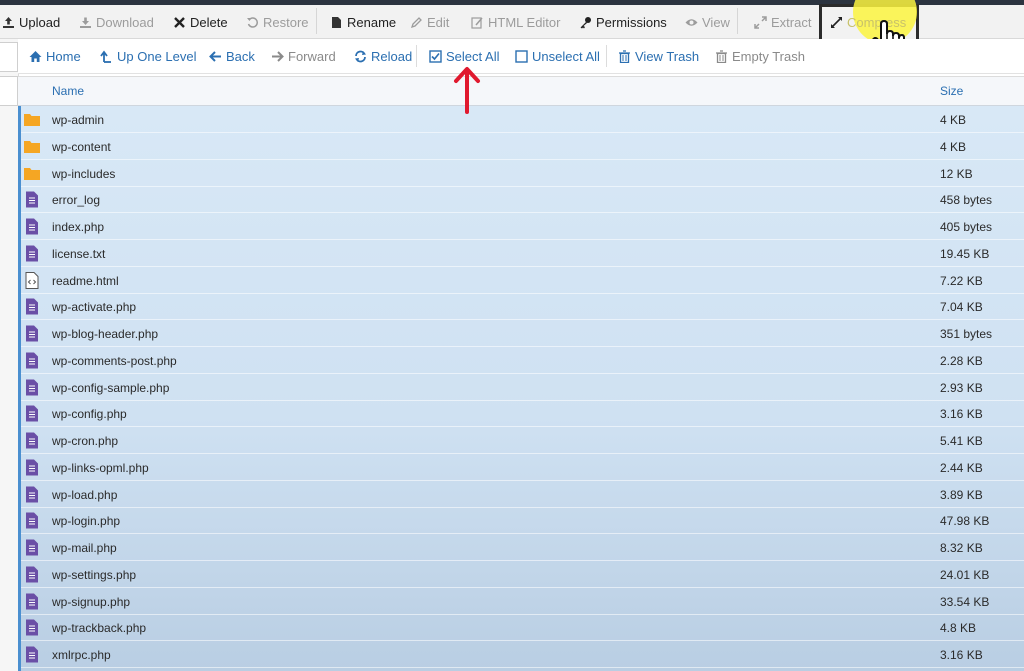  Describe the element at coordinates (522, 307) in the screenshot. I see `table-row: wp-activate.php 7.04 KB` at that location.